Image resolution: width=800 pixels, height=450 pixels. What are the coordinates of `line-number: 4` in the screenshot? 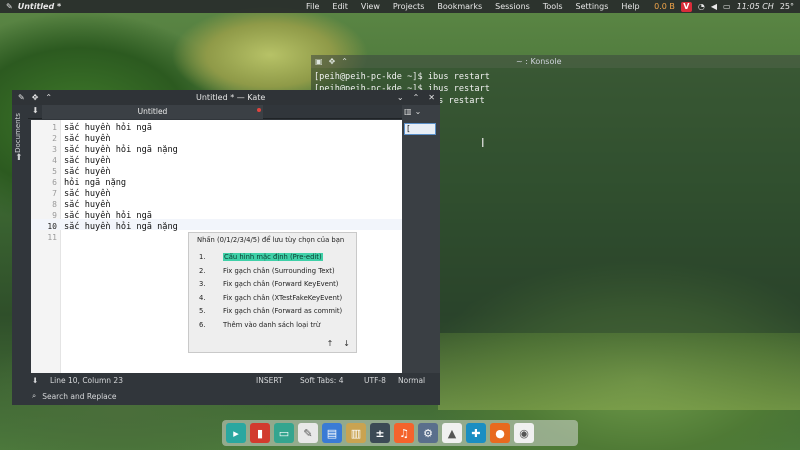 It's located at (54, 160).